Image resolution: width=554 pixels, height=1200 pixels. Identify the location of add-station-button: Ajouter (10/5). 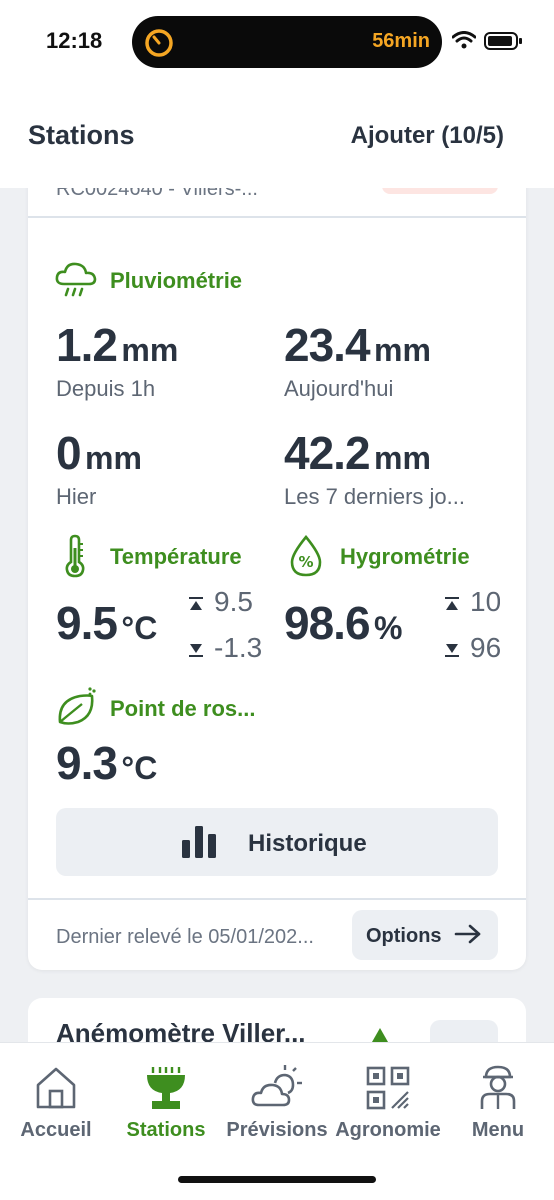
(427, 136).